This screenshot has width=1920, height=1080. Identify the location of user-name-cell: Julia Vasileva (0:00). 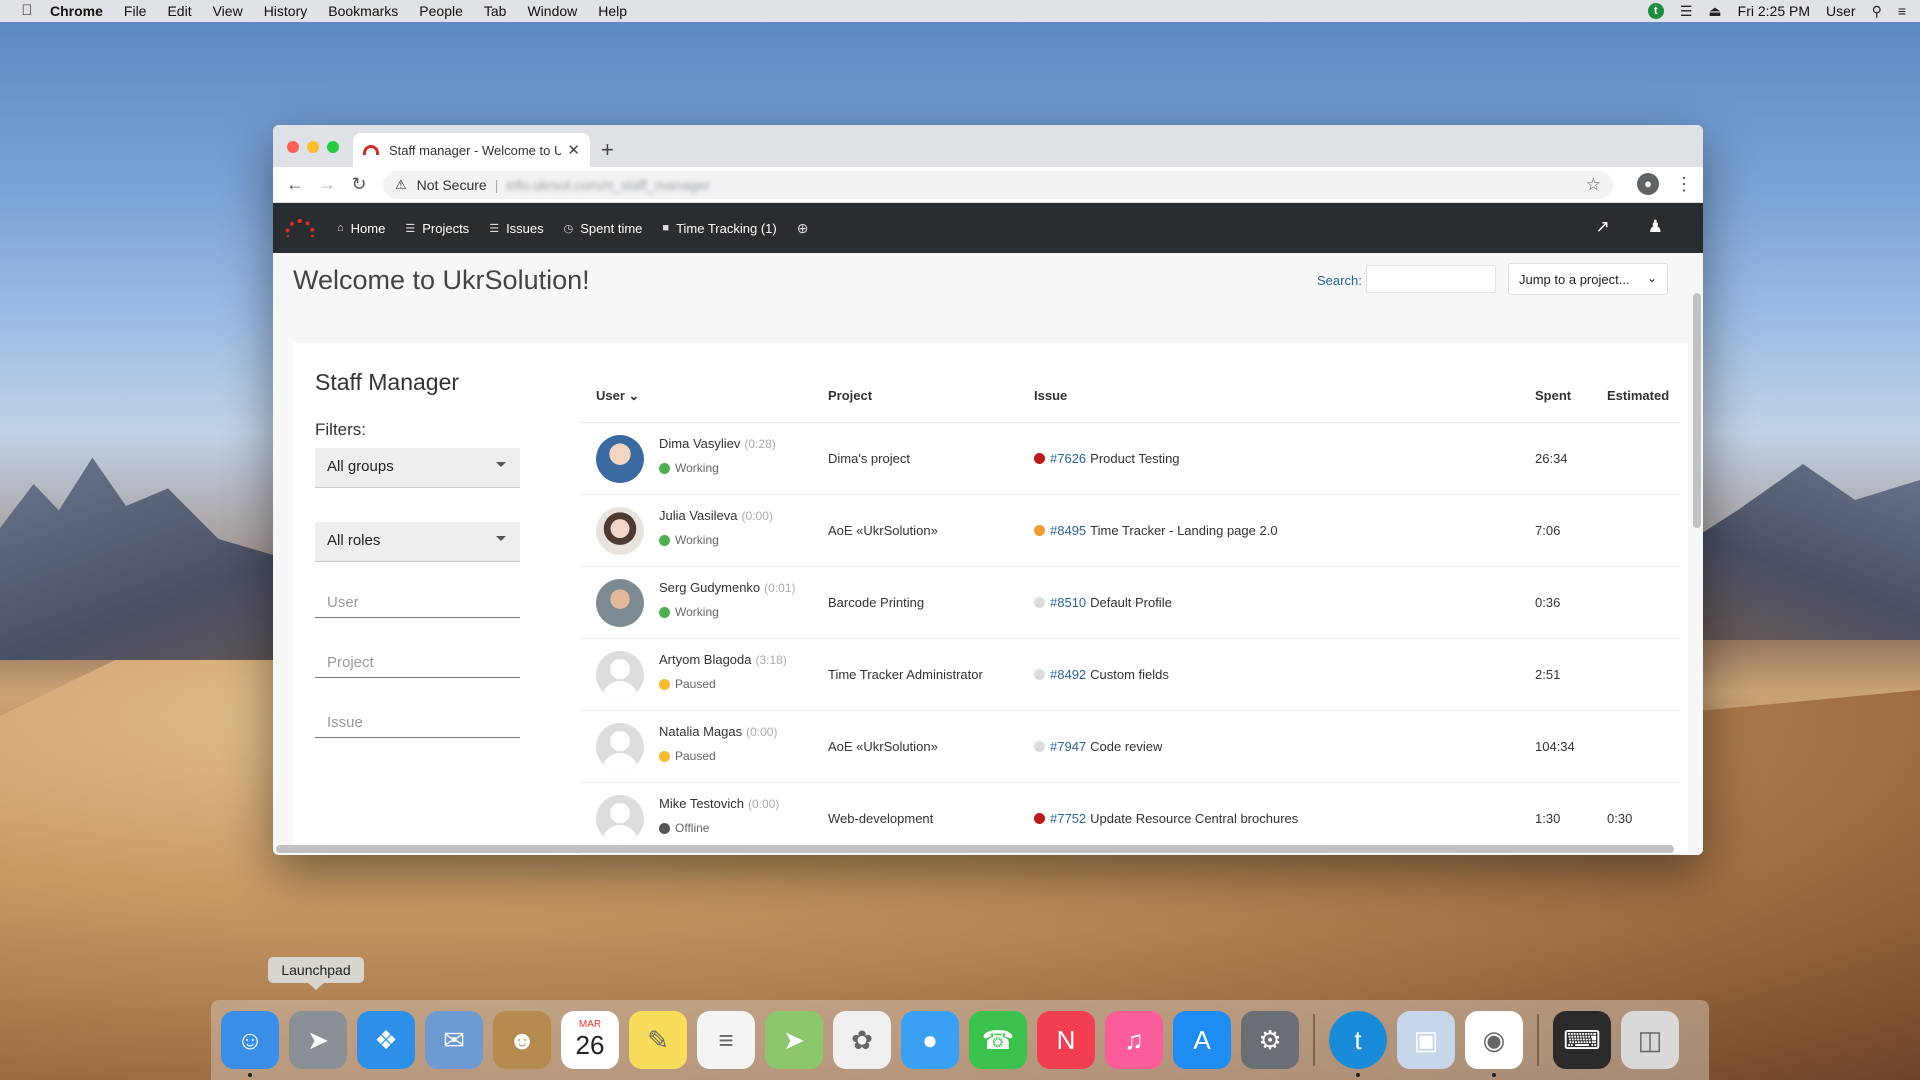
(716, 515).